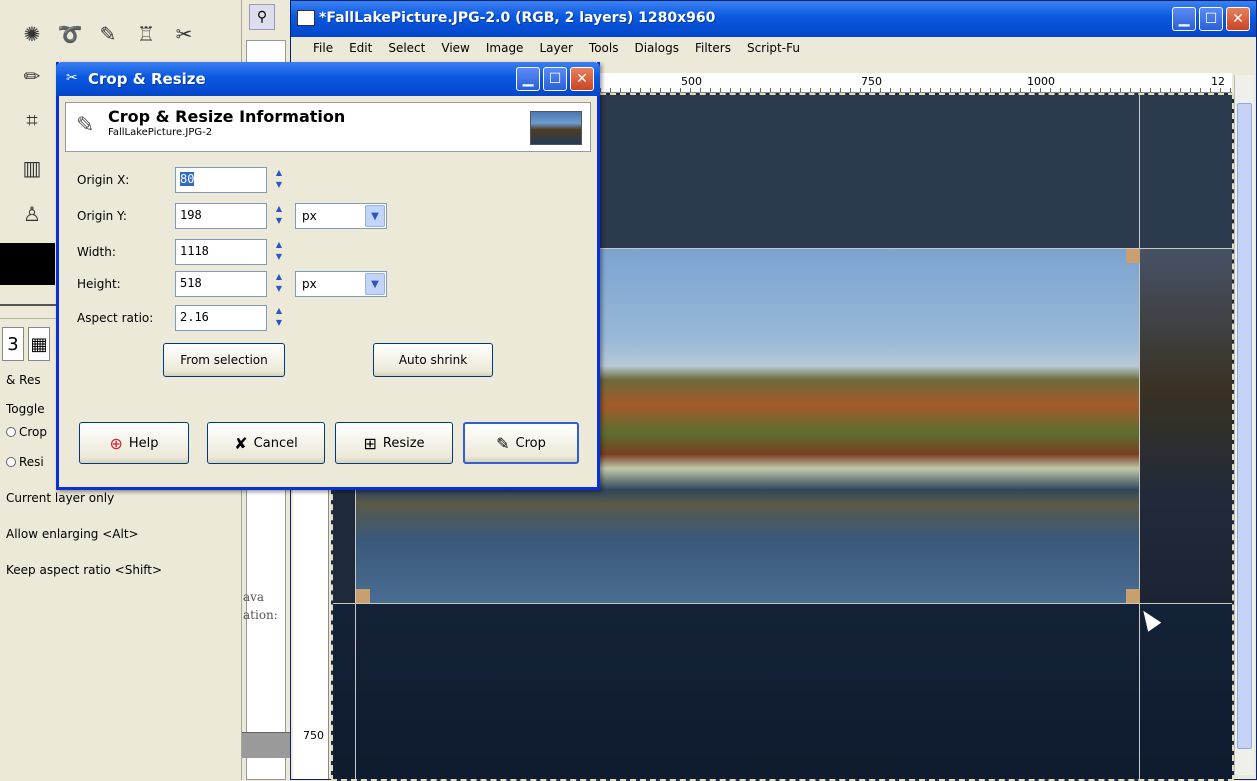  What do you see at coordinates (143, 443) in the screenshot?
I see `help-button-label: Help` at bounding box center [143, 443].